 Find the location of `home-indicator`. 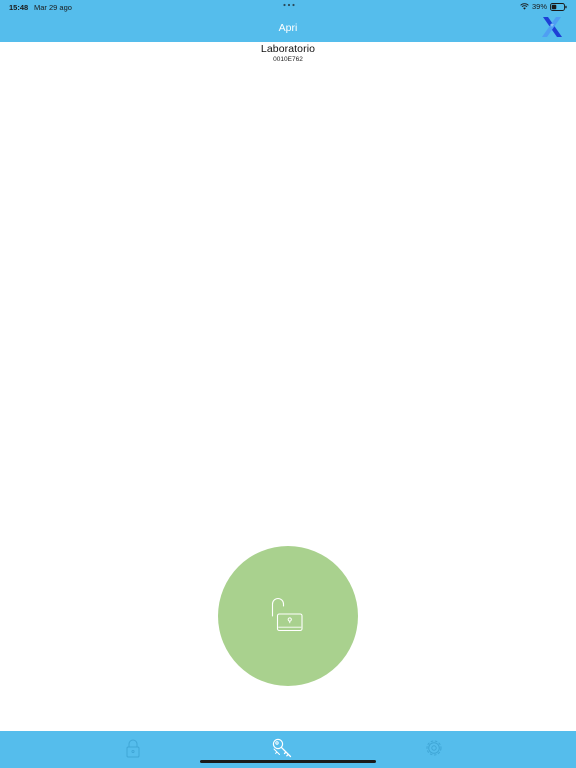

home-indicator is located at coordinates (288, 761).